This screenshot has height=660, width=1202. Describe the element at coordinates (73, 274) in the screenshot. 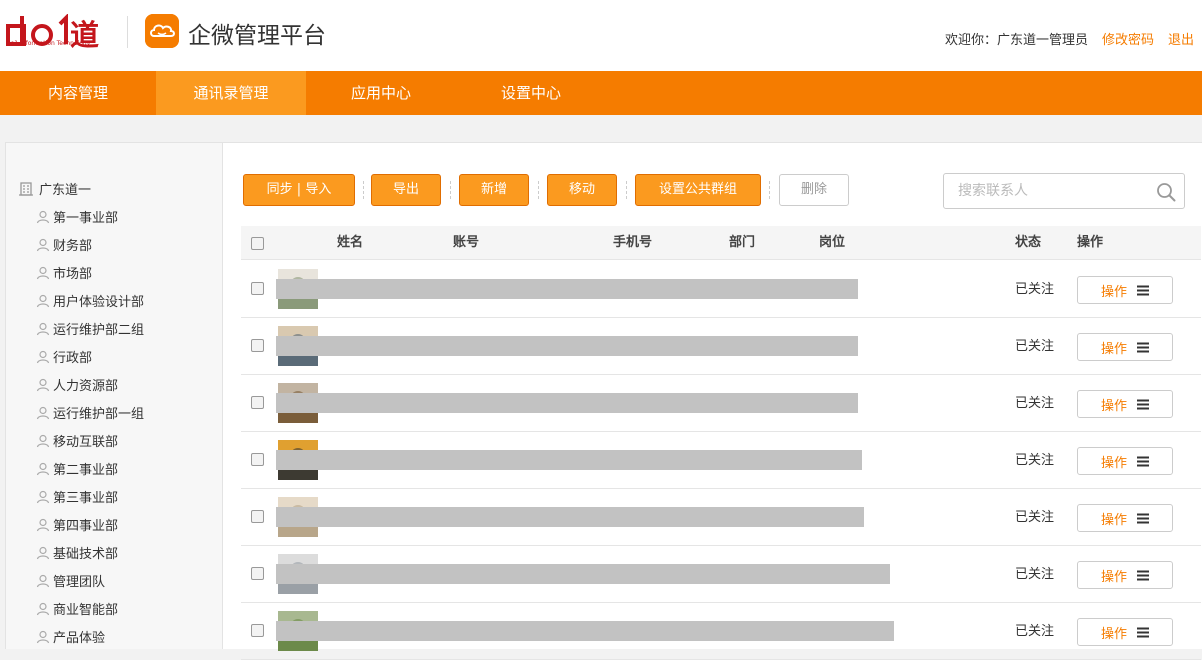

I see `tree-item-label: 市场部` at that location.